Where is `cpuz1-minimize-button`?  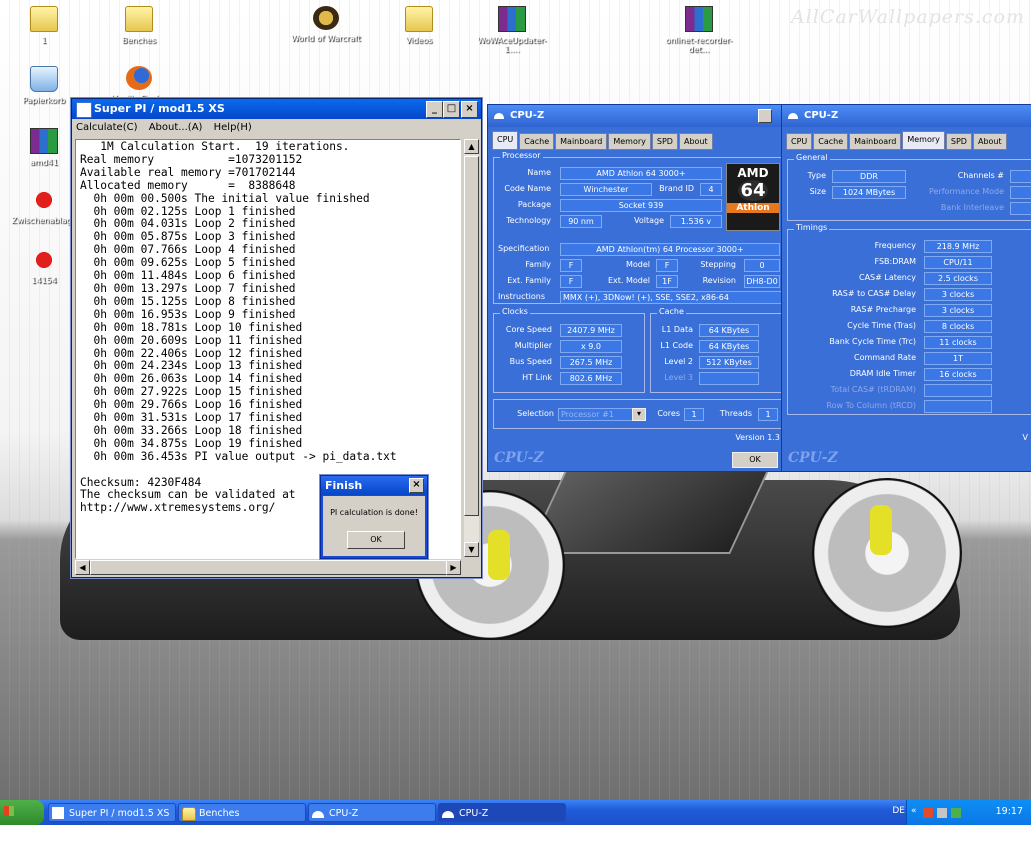
cpuz1-minimize-button is located at coordinates (765, 116).